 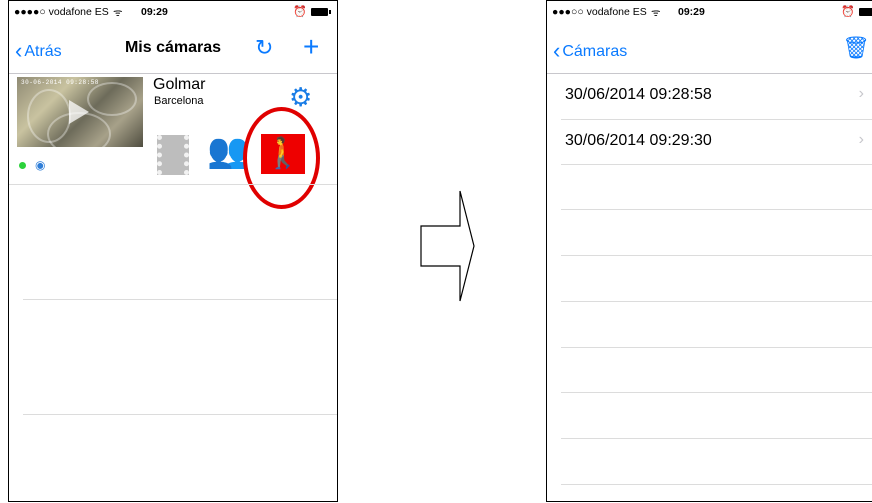 I want to click on chevron-left-icon: ‹, so click(x=557, y=50).